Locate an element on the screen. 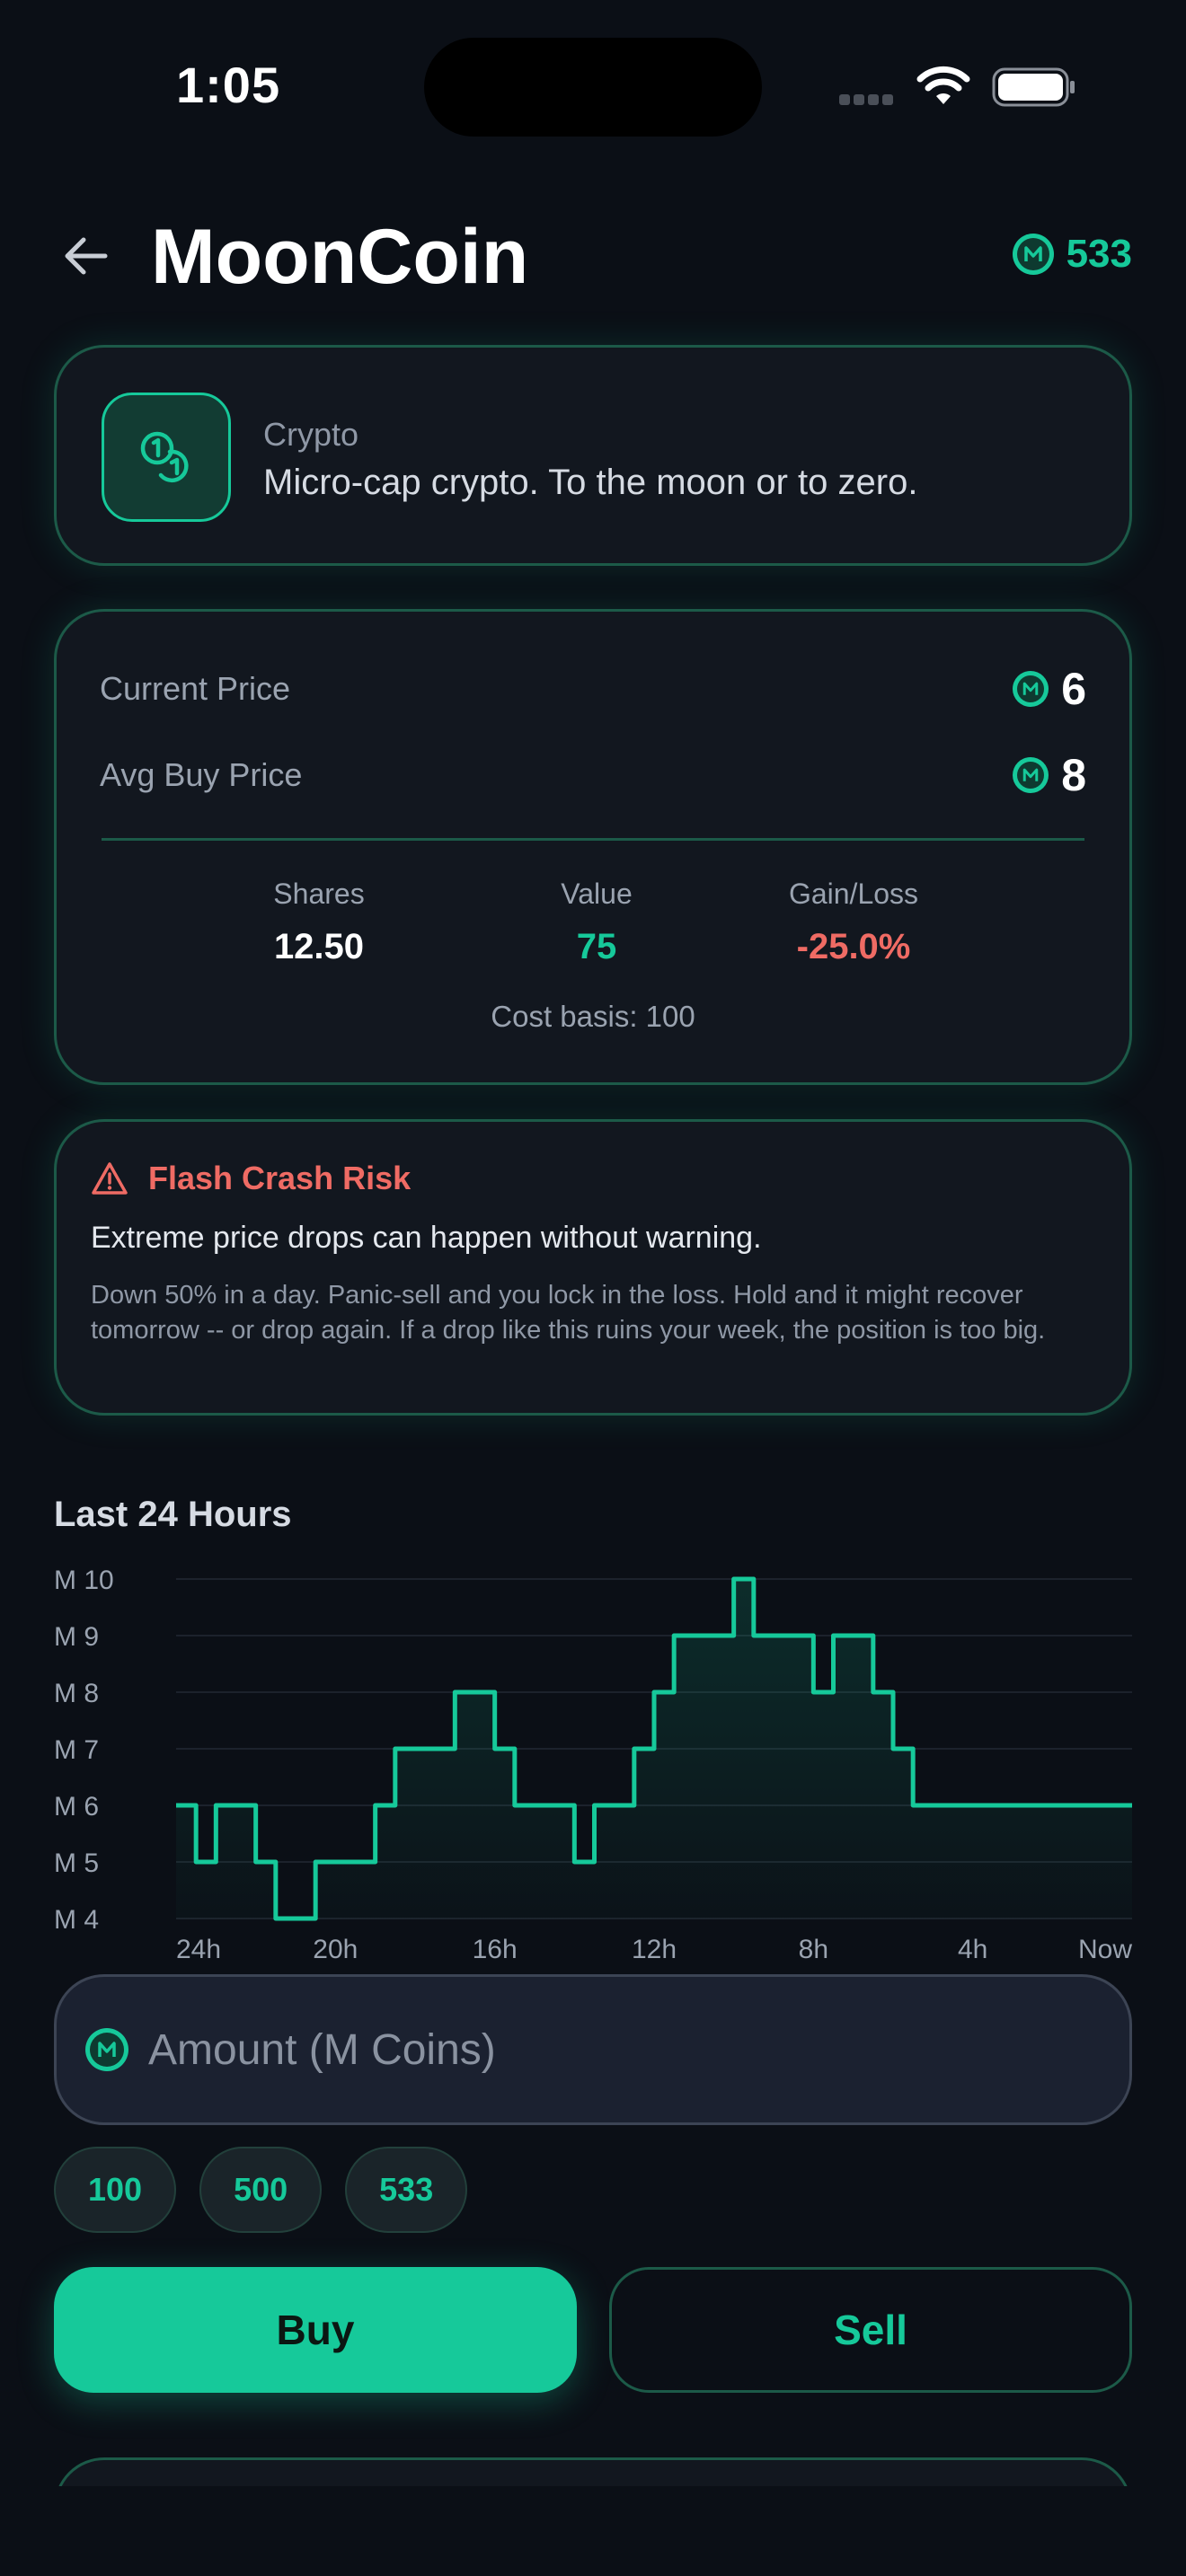 This screenshot has height=2576, width=1186. value-value: 75 is located at coordinates (596, 946).